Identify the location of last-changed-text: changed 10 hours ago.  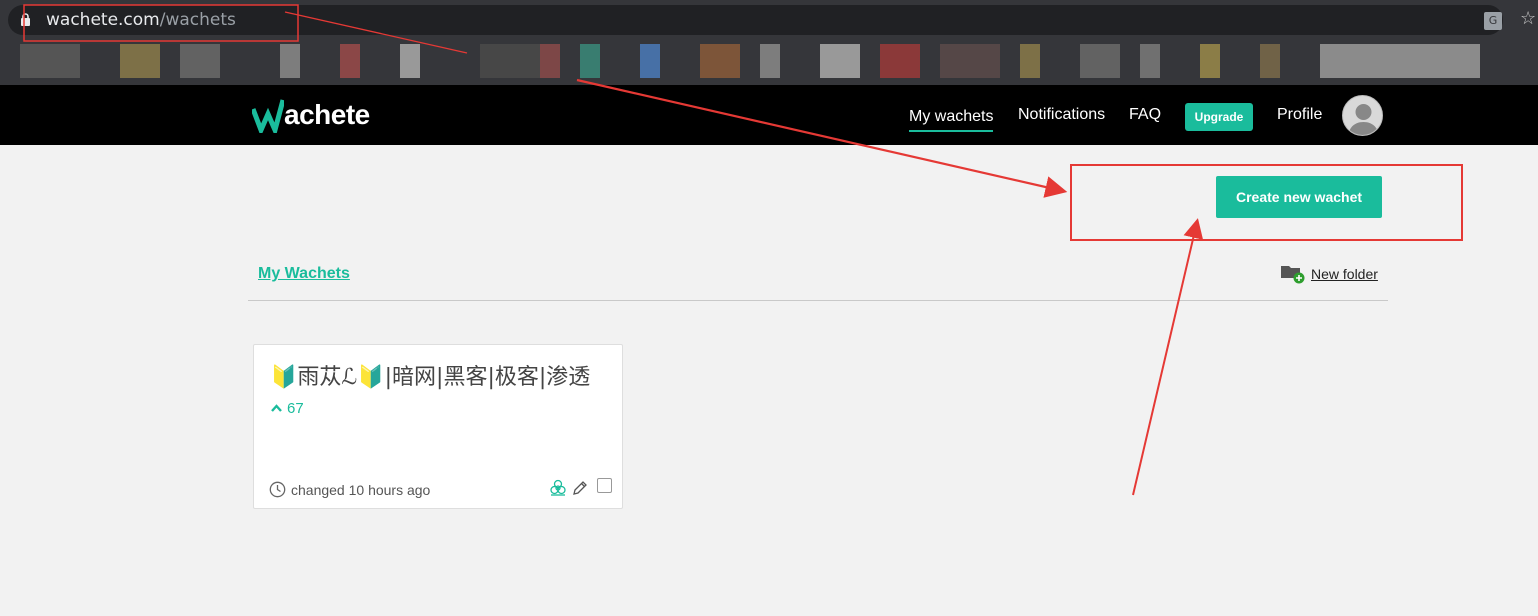
(361, 489).